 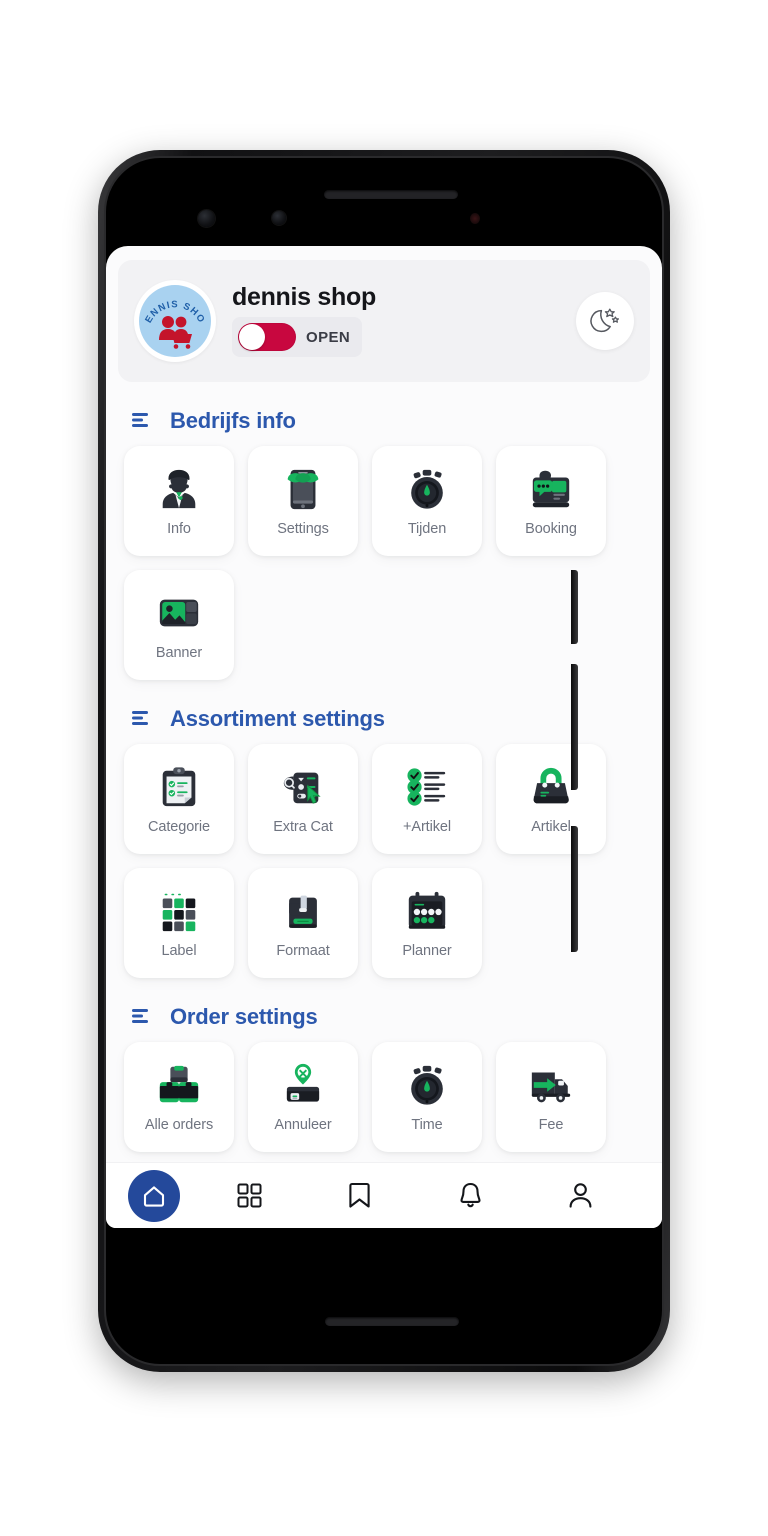 I want to click on tile-grid-bedrijfs-info: Info Settings Tijden Booking Banner, so click(x=384, y=563).